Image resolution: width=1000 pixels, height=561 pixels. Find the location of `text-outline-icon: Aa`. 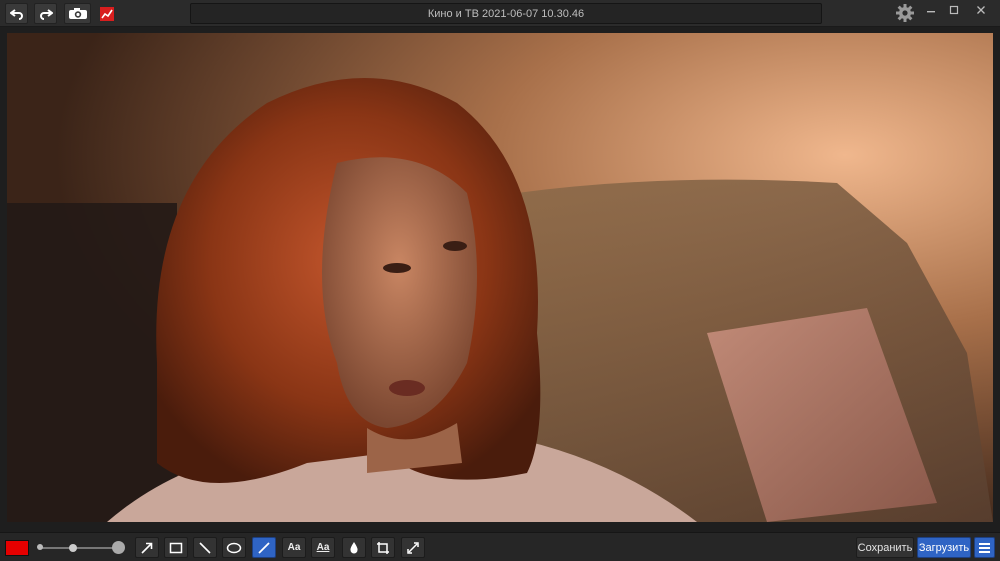

text-outline-icon: Aa is located at coordinates (323, 547).